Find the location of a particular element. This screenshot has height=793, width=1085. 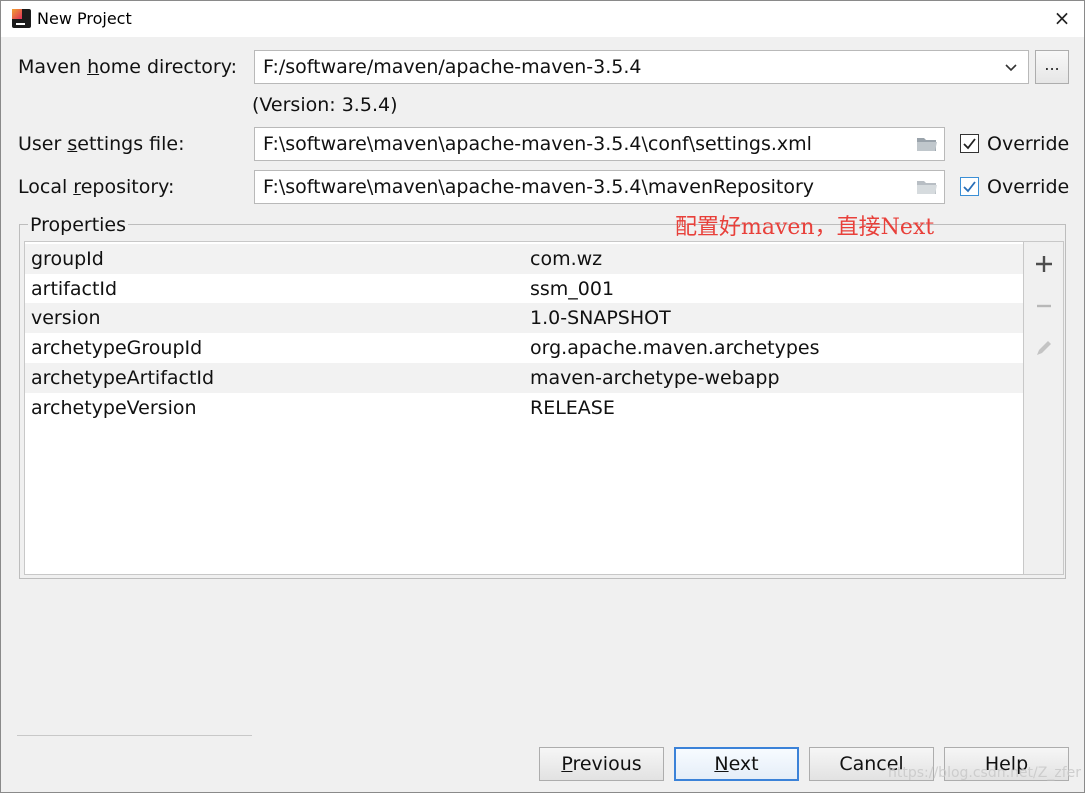

table-row: archetypeVersion RELEASE is located at coordinates (524, 408).